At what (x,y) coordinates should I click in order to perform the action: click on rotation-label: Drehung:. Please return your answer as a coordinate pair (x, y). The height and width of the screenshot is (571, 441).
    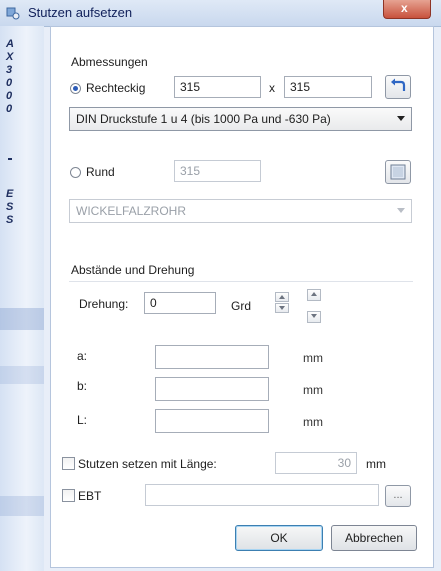
    Looking at the image, I should click on (104, 304).